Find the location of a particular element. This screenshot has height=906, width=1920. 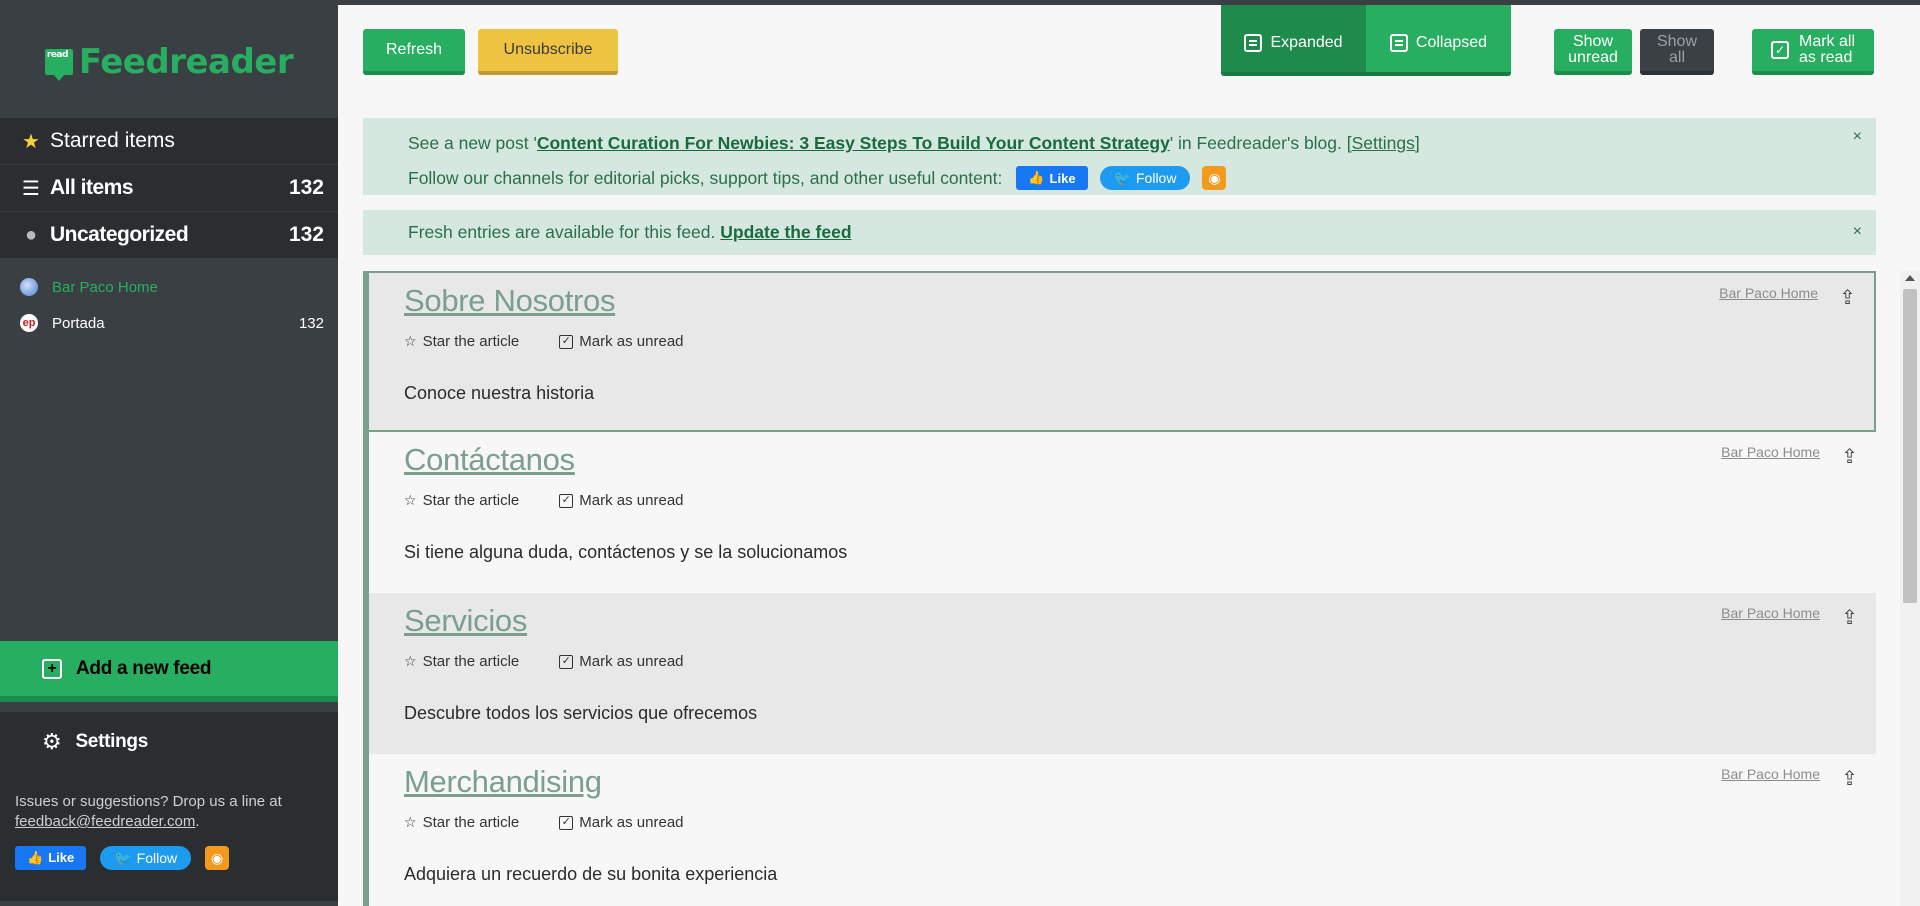

refresh-label: Refresh is located at coordinates (414, 49).